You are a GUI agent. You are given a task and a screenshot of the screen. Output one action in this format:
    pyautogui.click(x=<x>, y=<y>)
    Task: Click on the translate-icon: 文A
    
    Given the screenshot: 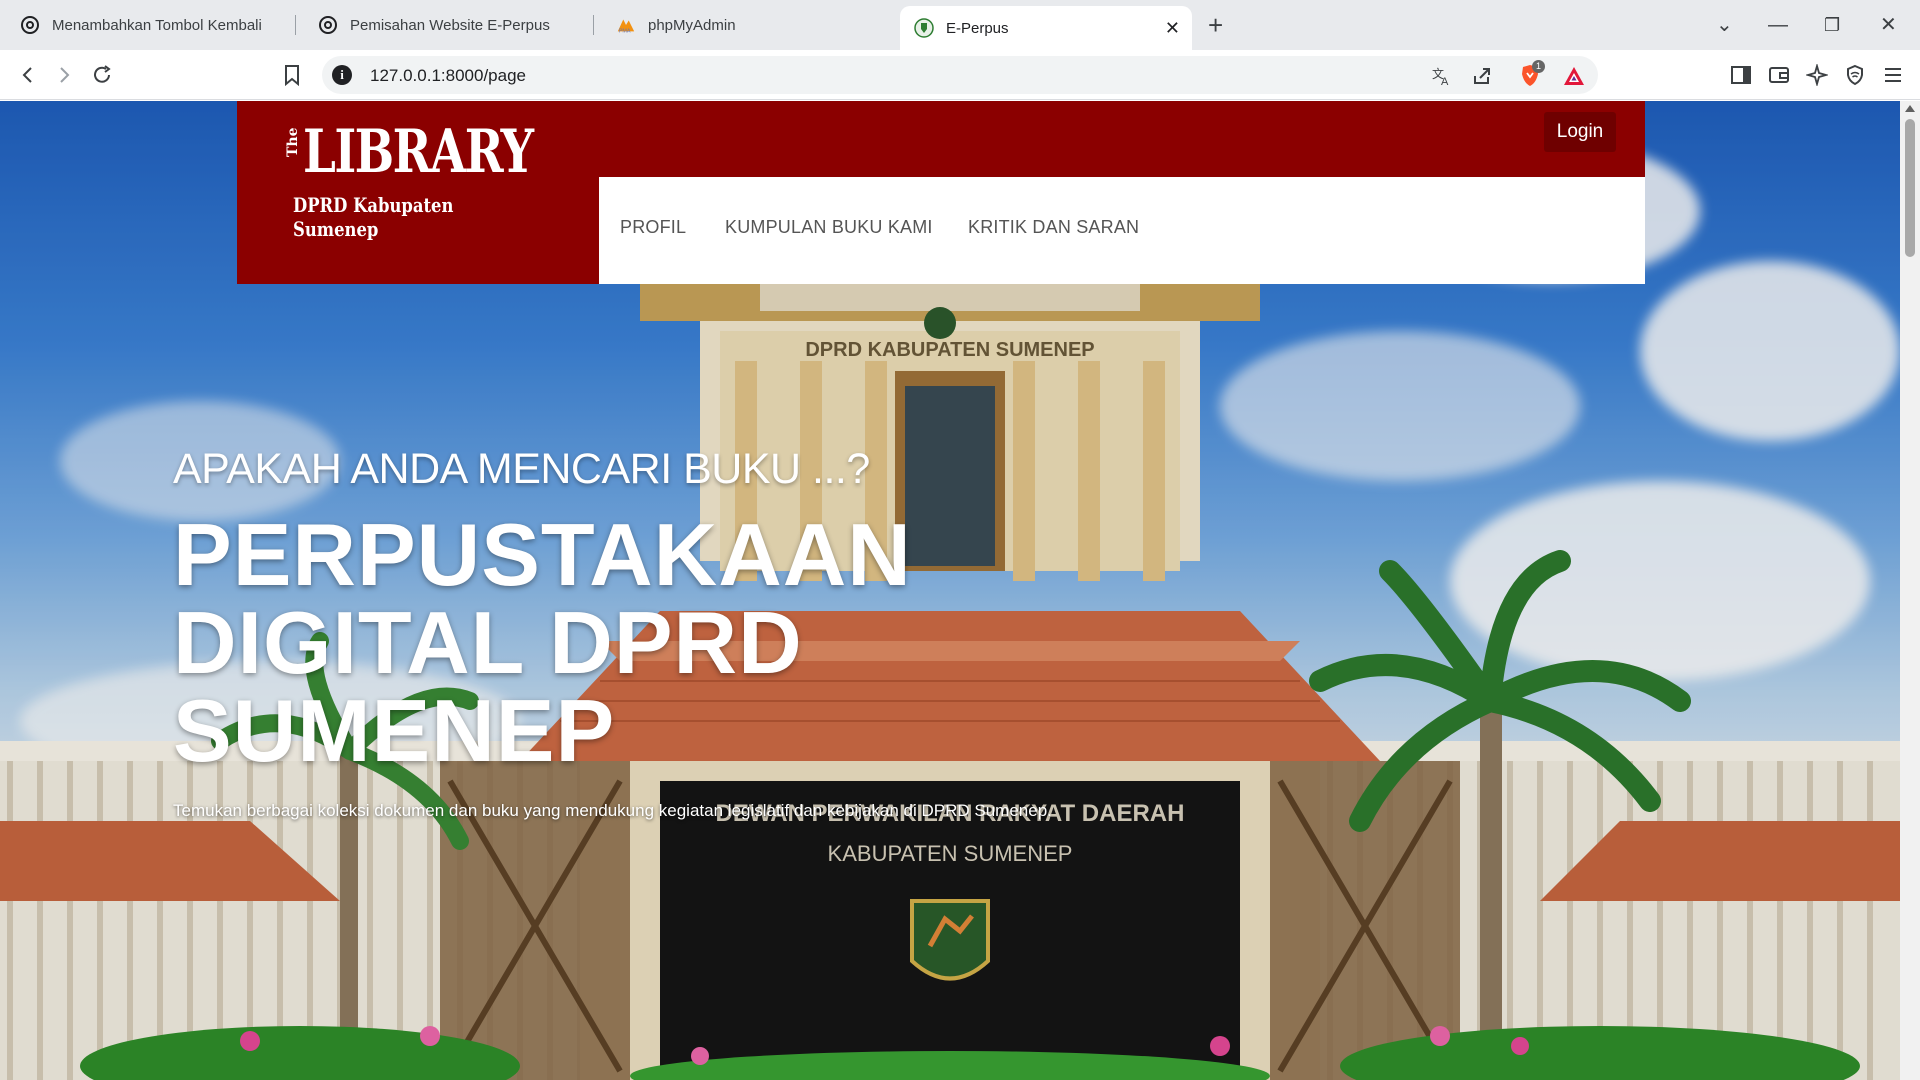 What is the action you would take?
    pyautogui.click(x=1442, y=76)
    